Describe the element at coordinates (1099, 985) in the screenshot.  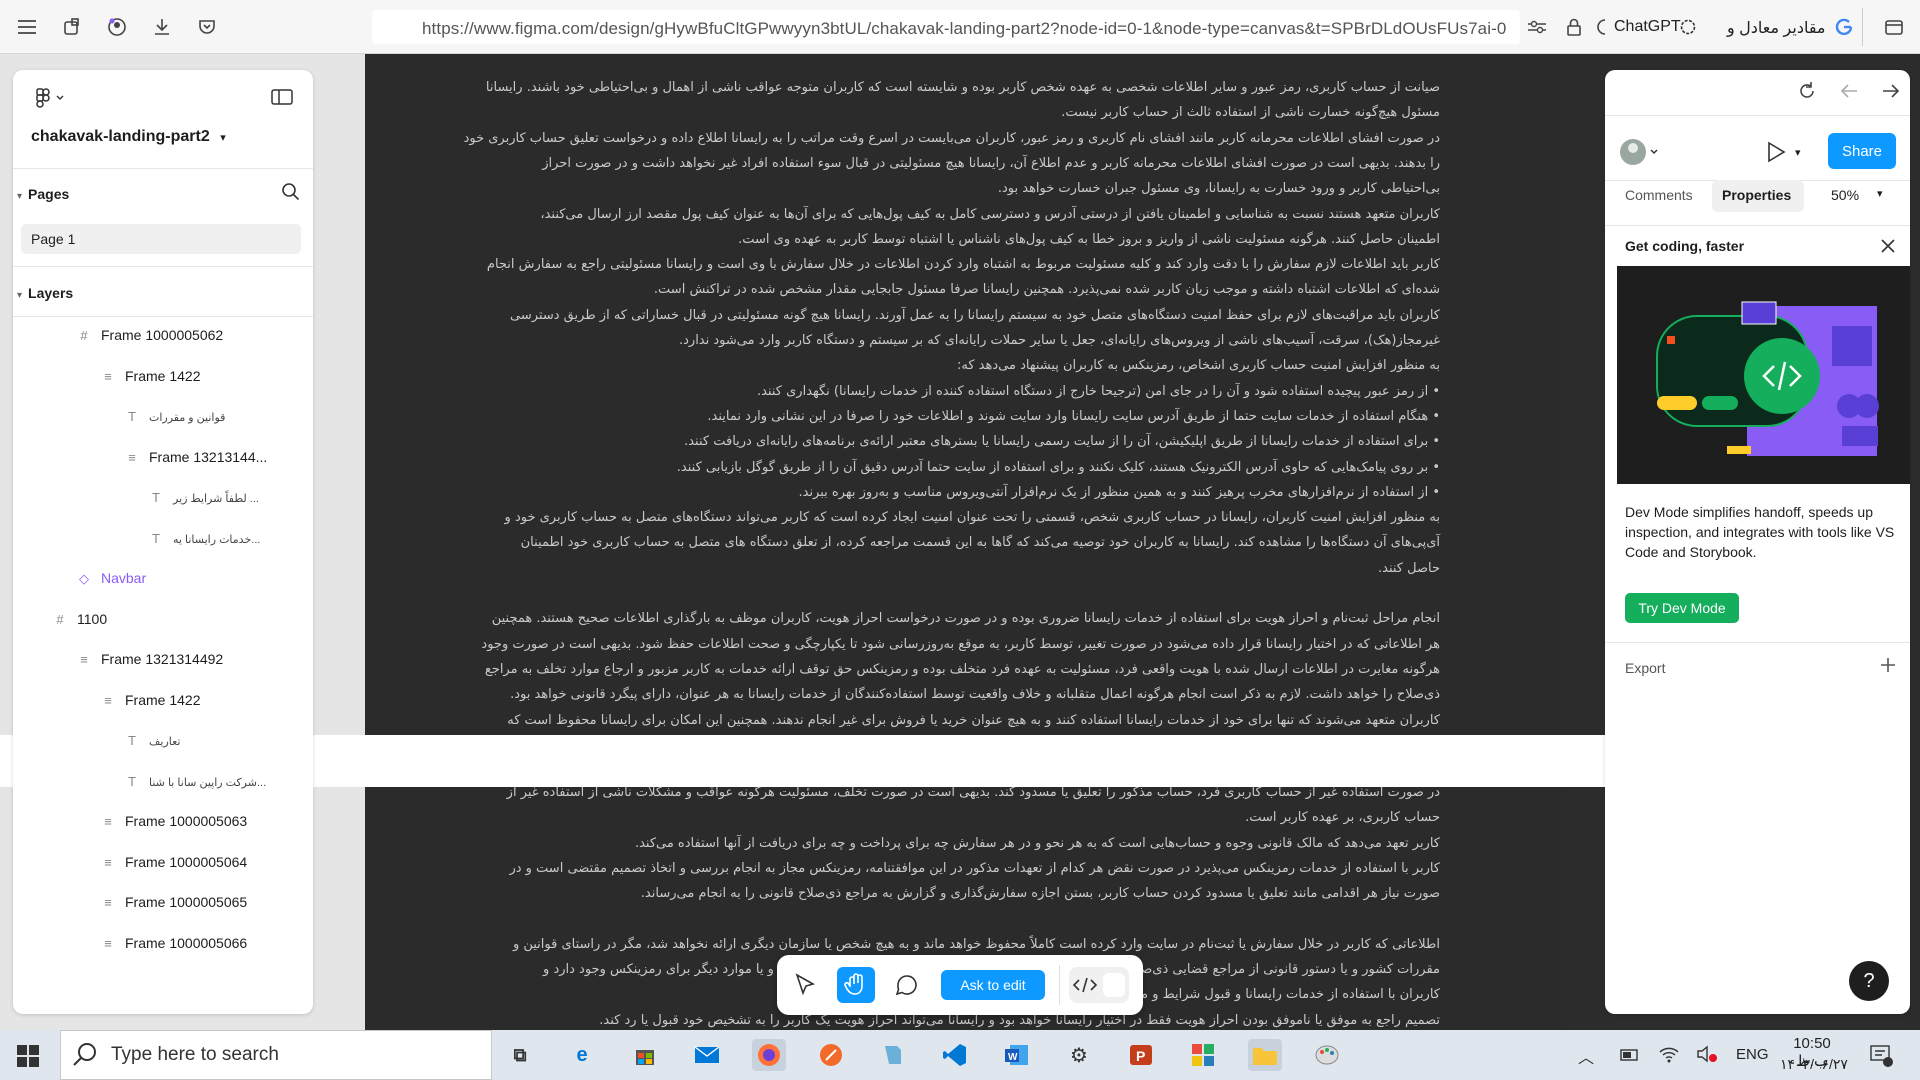
I see `dev-mode-toggle` at that location.